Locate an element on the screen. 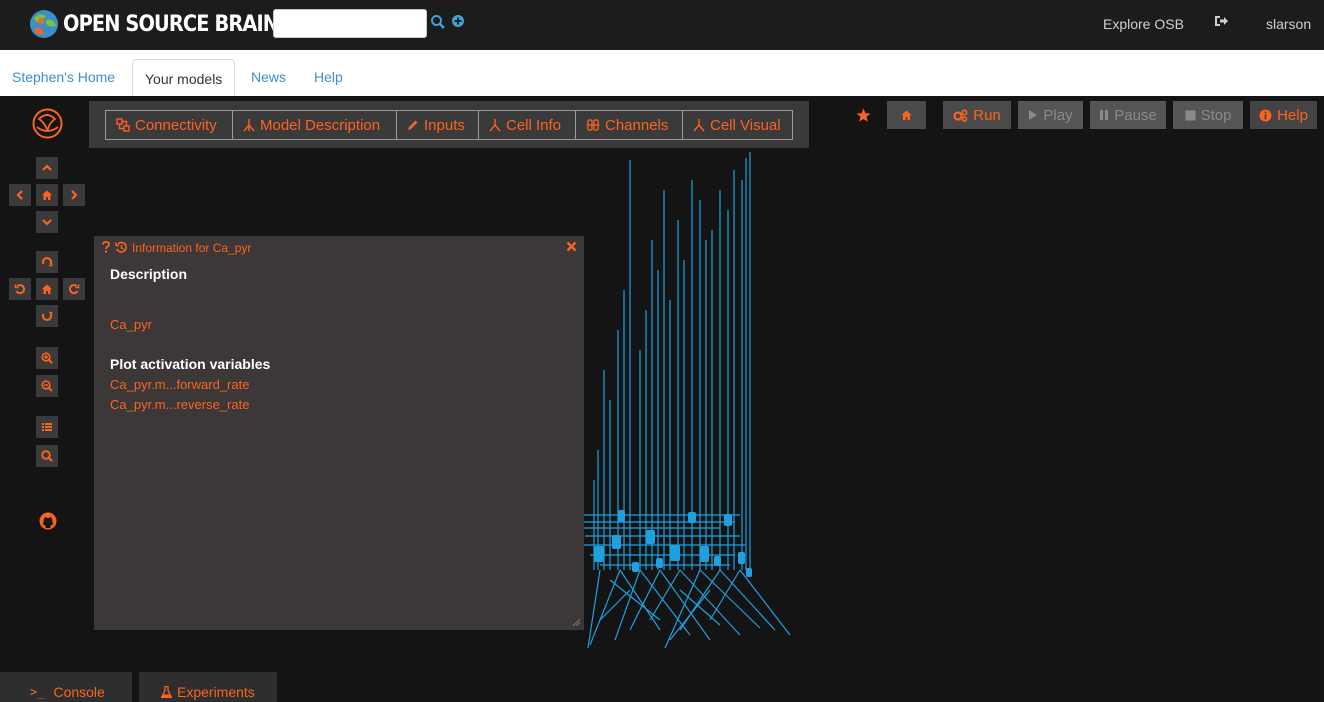 This screenshot has height=702, width=1324. experiments-tab: Experiments is located at coordinates (208, 687).